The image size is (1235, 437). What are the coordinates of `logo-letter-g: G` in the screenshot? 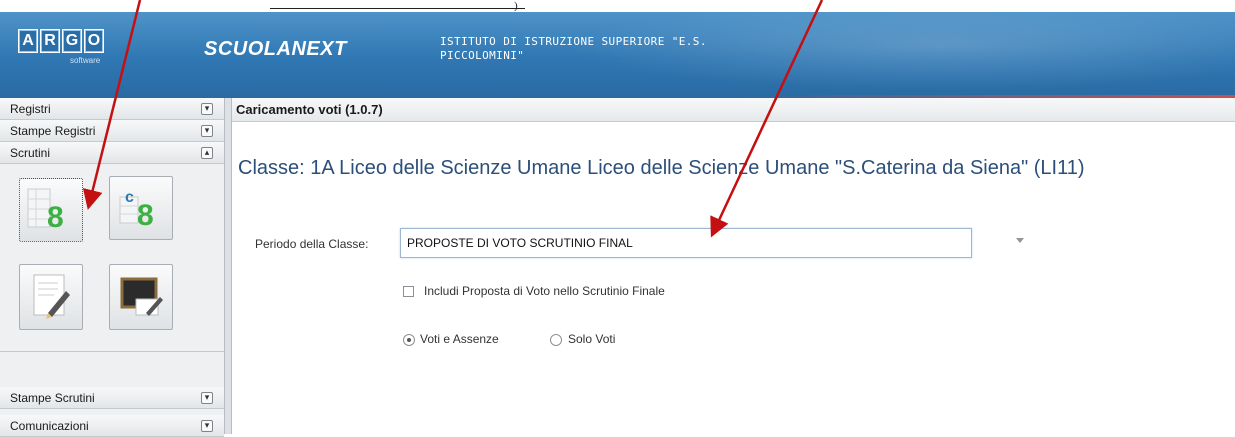 It's located at (72, 41).